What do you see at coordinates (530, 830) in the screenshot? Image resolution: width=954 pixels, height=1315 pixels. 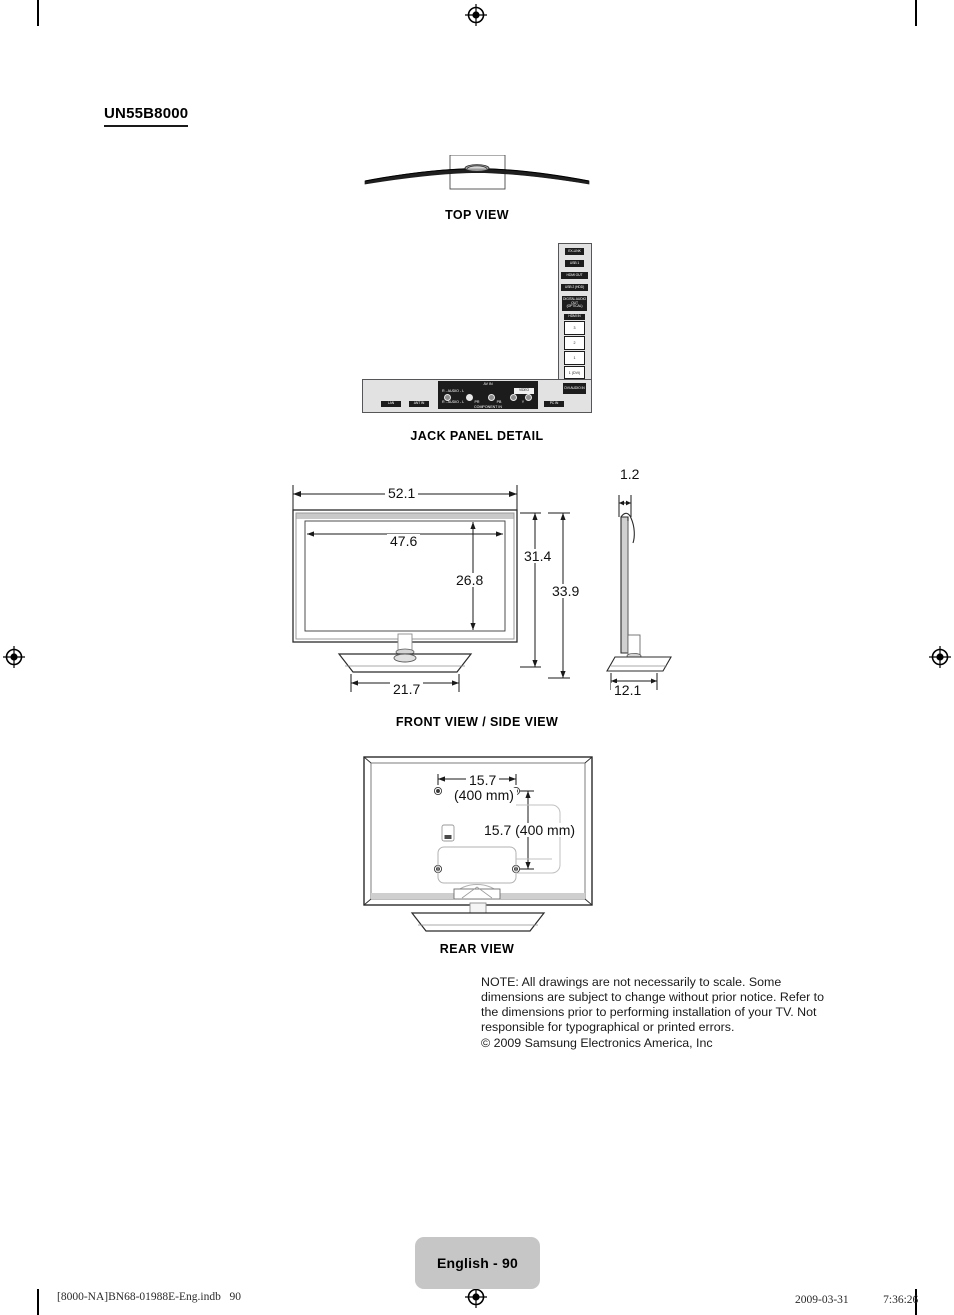 I see `dimension-vesa-vertical: 15.7 (400 mm)` at bounding box center [530, 830].